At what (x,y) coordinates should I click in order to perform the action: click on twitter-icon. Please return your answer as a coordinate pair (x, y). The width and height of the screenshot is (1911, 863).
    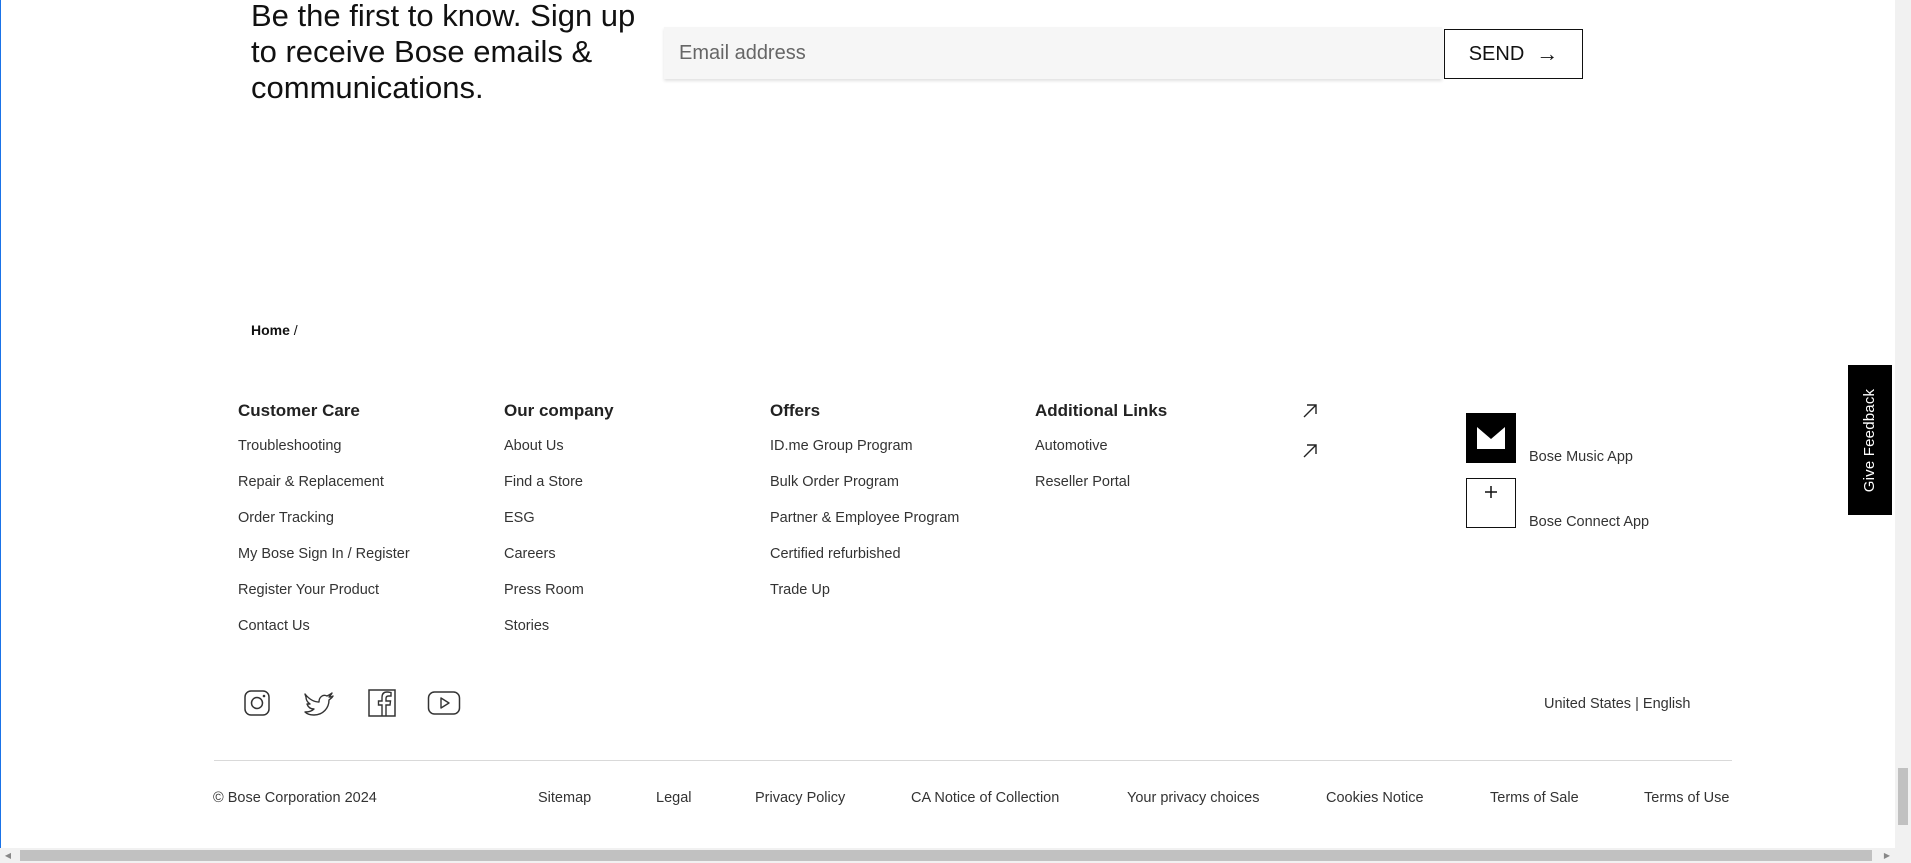
    Looking at the image, I should click on (319, 703).